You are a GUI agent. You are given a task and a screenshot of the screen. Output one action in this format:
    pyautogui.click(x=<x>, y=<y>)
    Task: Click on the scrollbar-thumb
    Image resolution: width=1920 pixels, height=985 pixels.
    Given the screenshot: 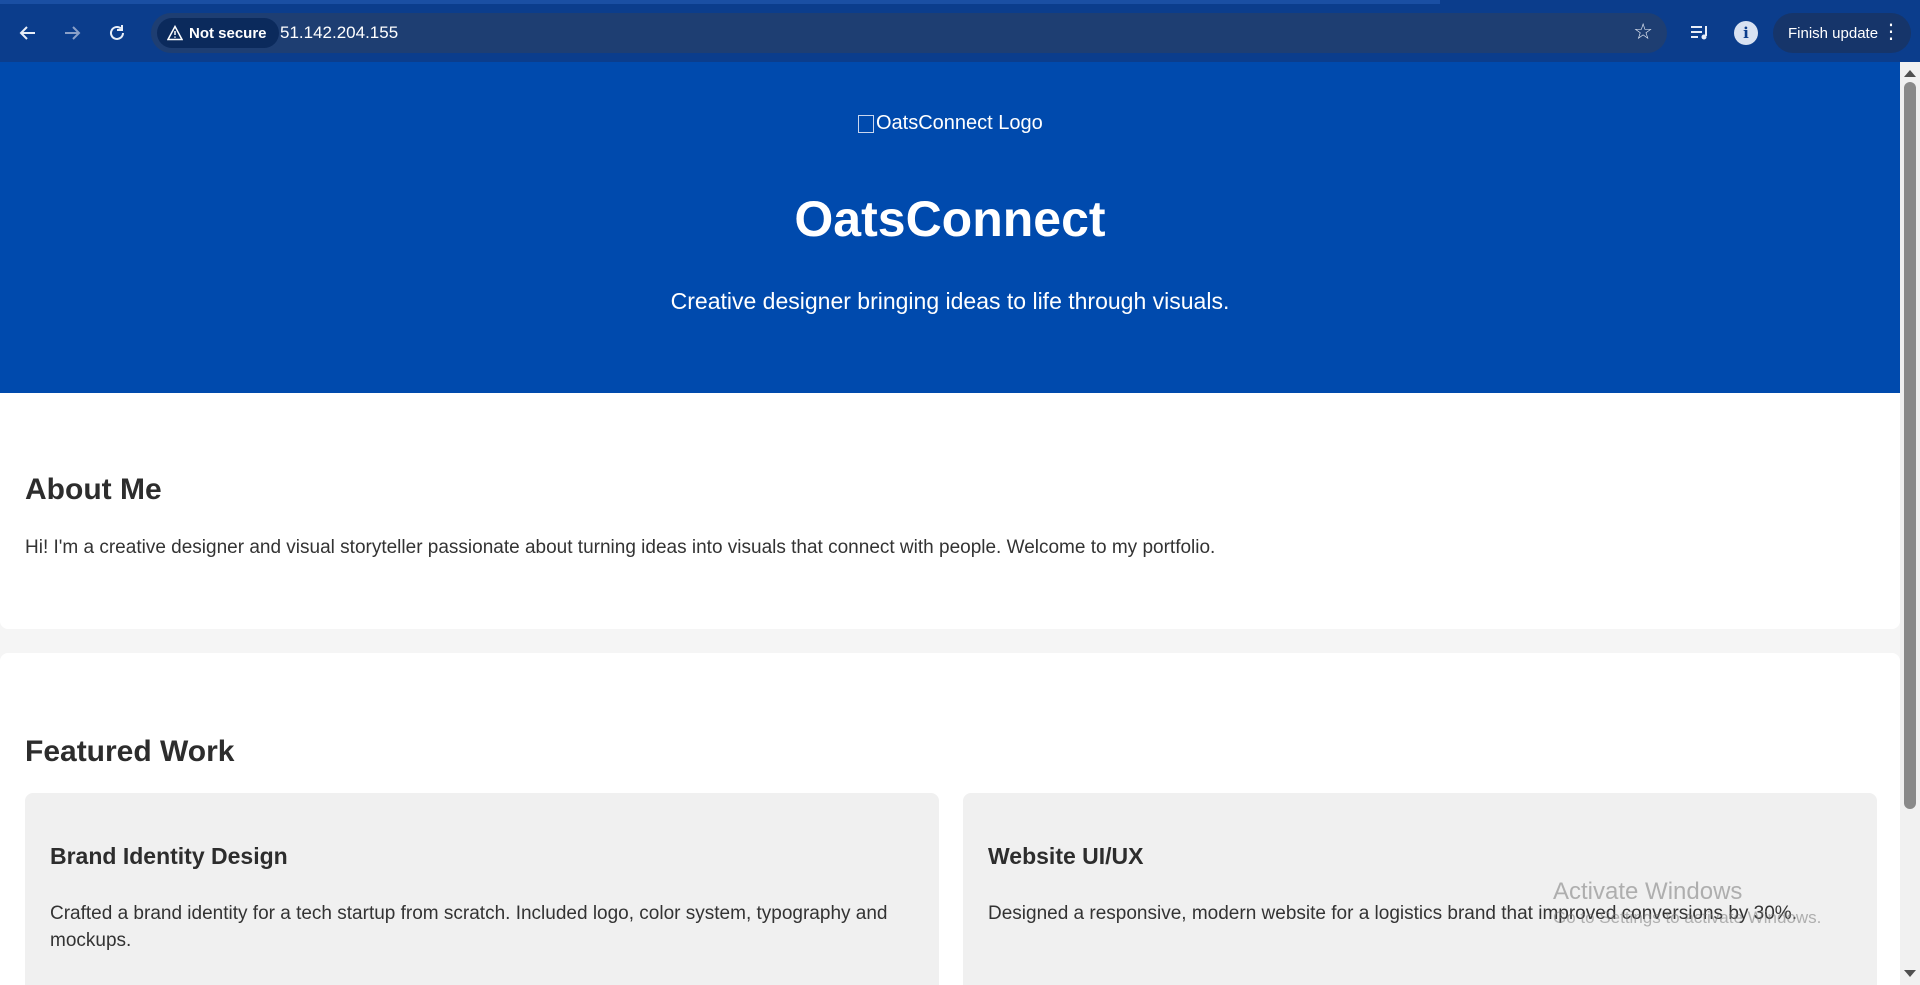 What is the action you would take?
    pyautogui.click(x=1910, y=445)
    